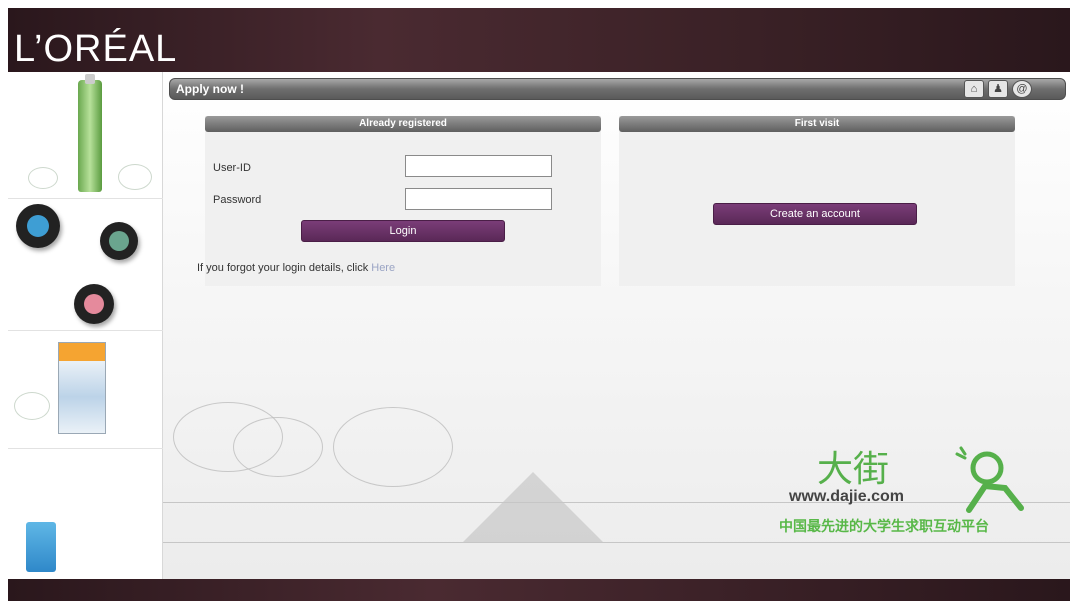 The height and width of the screenshot is (601, 1071). I want to click on green-eyeshadow-image, so click(119, 241).